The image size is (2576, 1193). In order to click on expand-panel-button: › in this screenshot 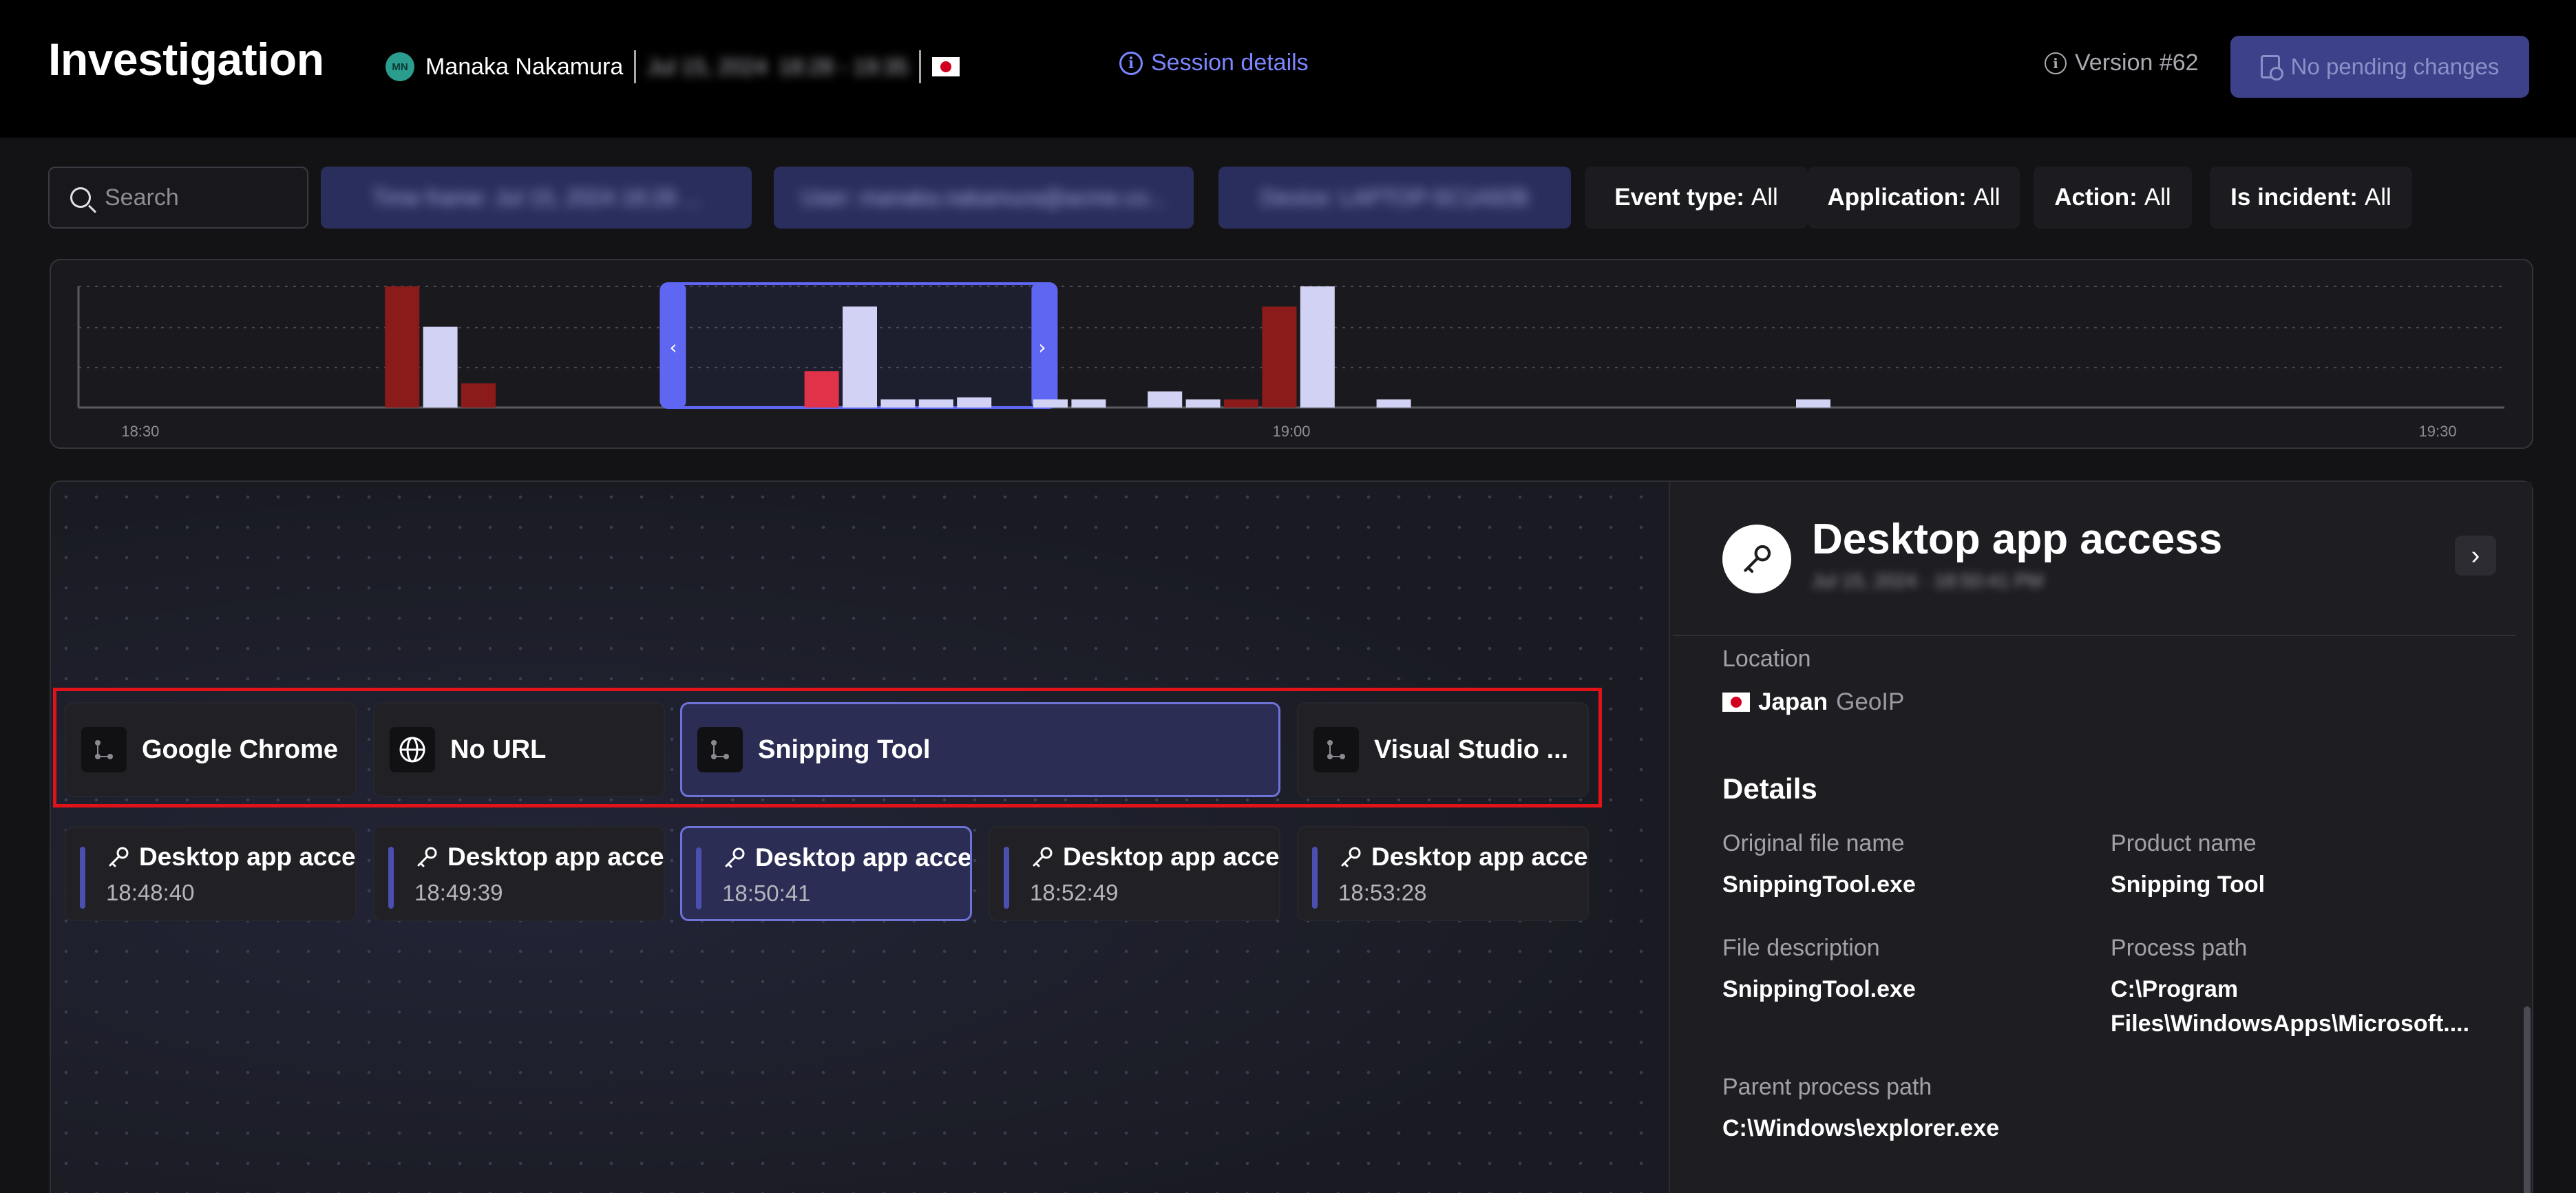, I will do `click(2476, 556)`.